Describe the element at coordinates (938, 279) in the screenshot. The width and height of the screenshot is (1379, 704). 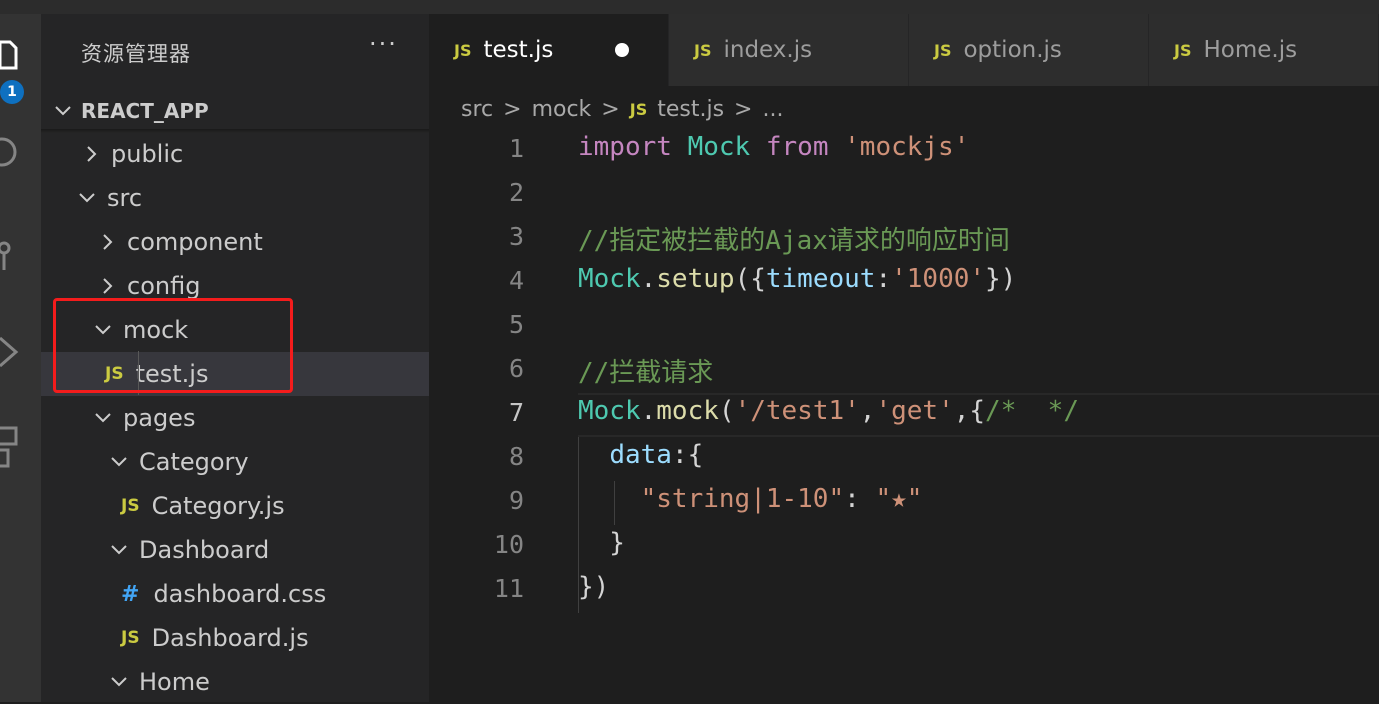
I see `code-token: '1000'` at that location.